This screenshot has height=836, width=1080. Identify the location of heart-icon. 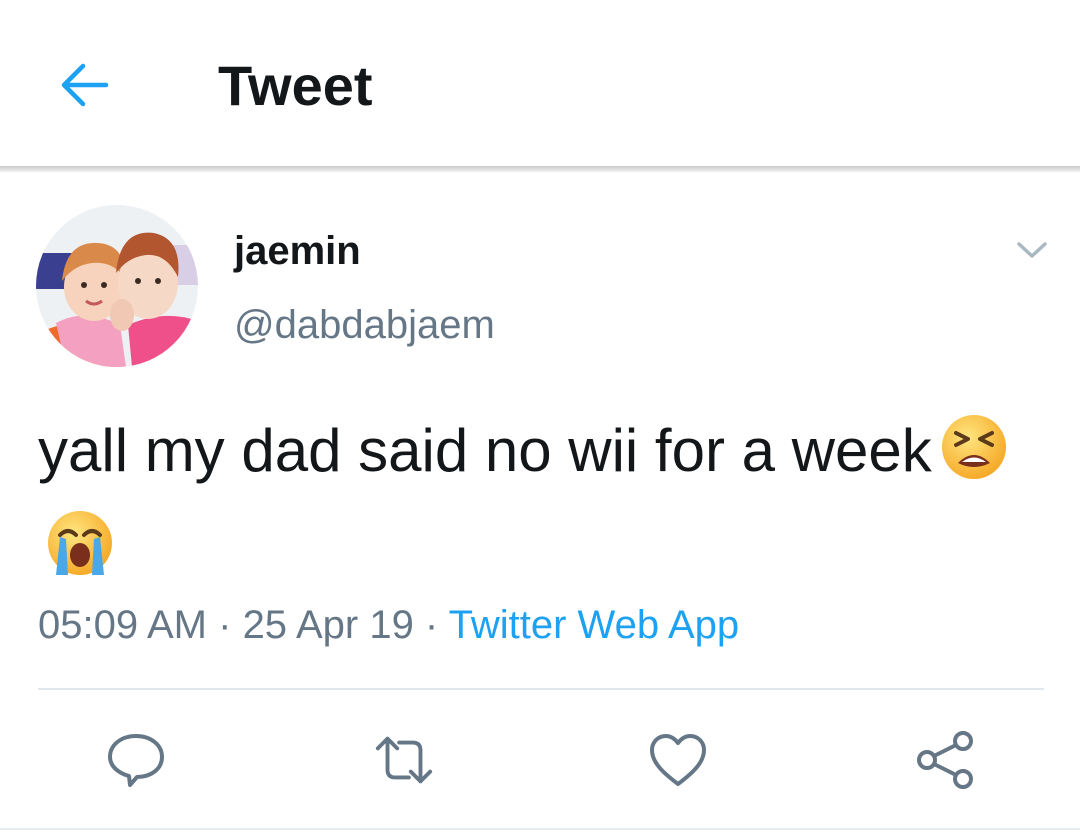
(678, 760).